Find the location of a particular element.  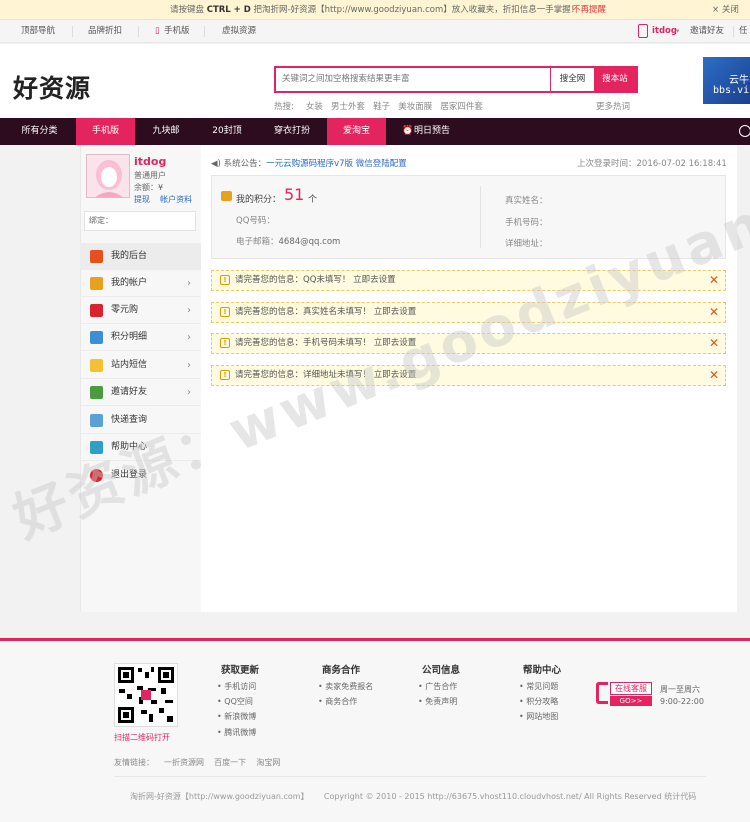

avatar is located at coordinates (108, 176).